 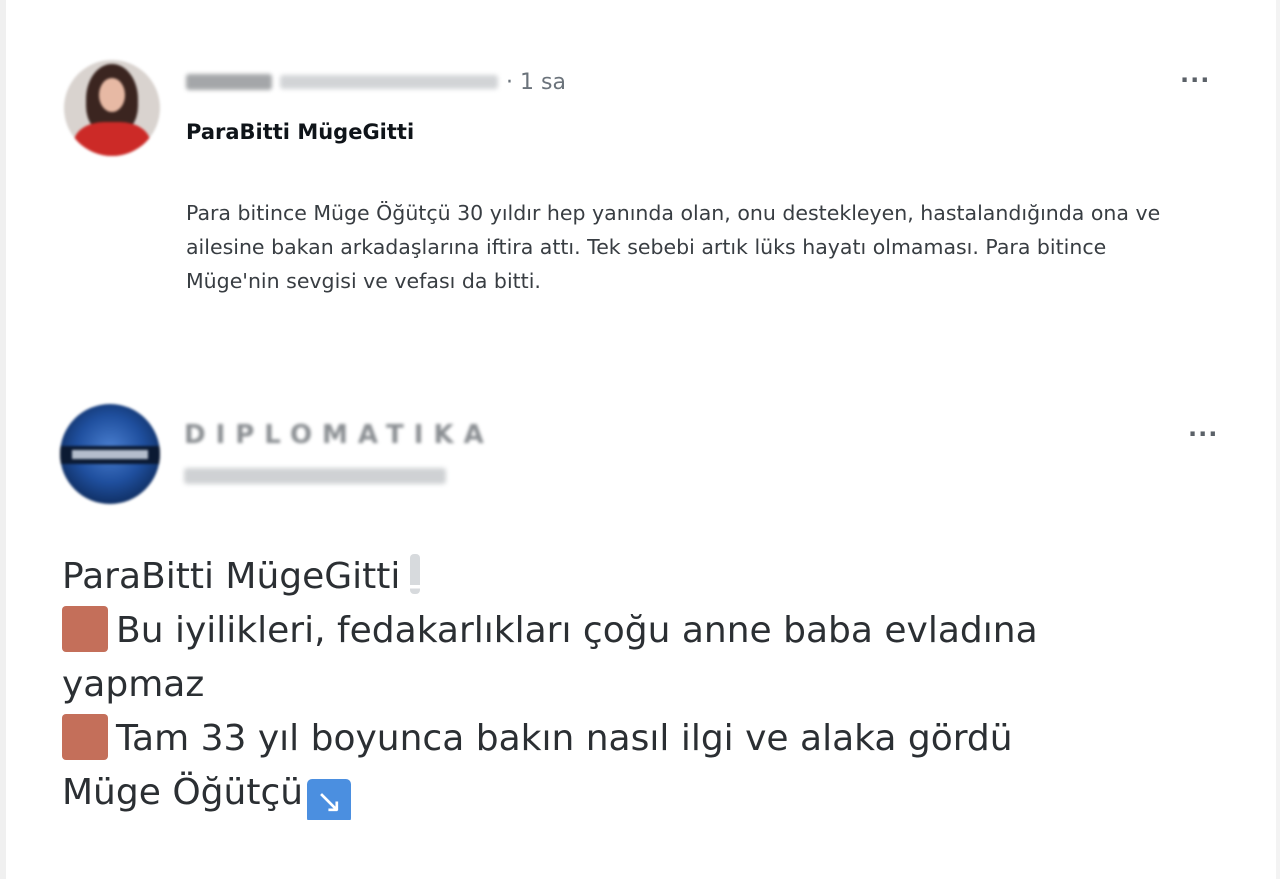 What do you see at coordinates (642, 793) in the screenshot?
I see `tweet-line: Müge Öğütçü ↘` at bounding box center [642, 793].